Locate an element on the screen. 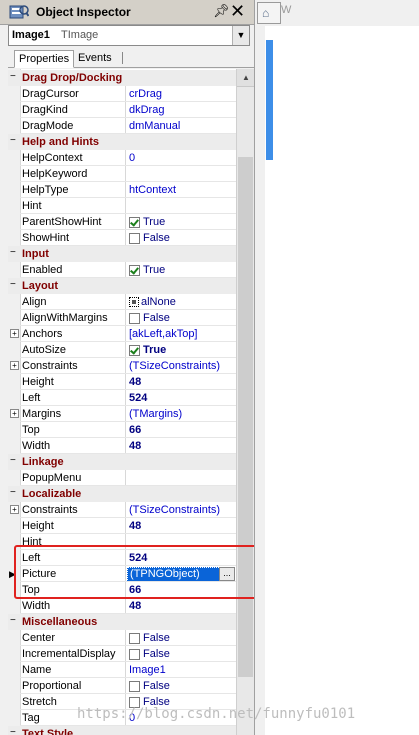 The width and height of the screenshot is (419, 735). scrollbar-thumb is located at coordinates (245, 417).